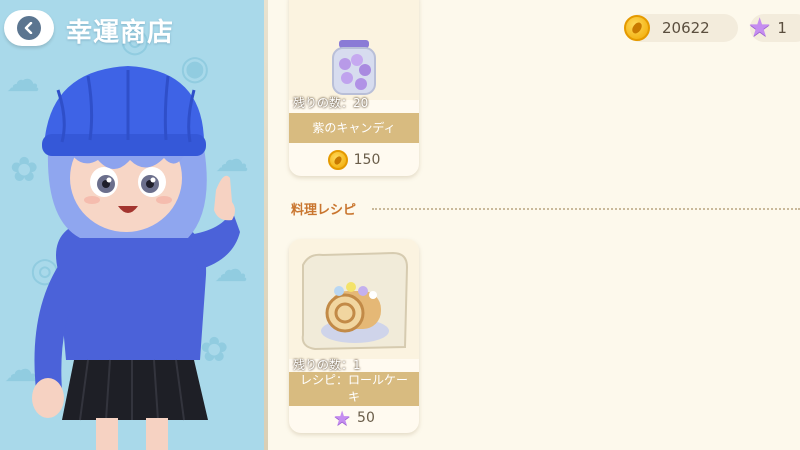  I want to click on price-button: 150, so click(354, 160).